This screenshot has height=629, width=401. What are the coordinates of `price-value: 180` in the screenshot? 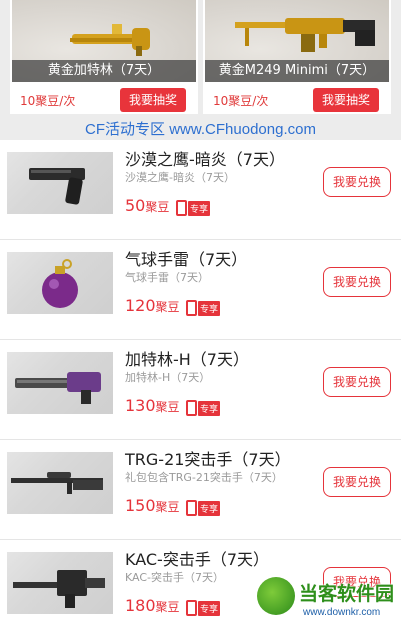 It's located at (140, 605).